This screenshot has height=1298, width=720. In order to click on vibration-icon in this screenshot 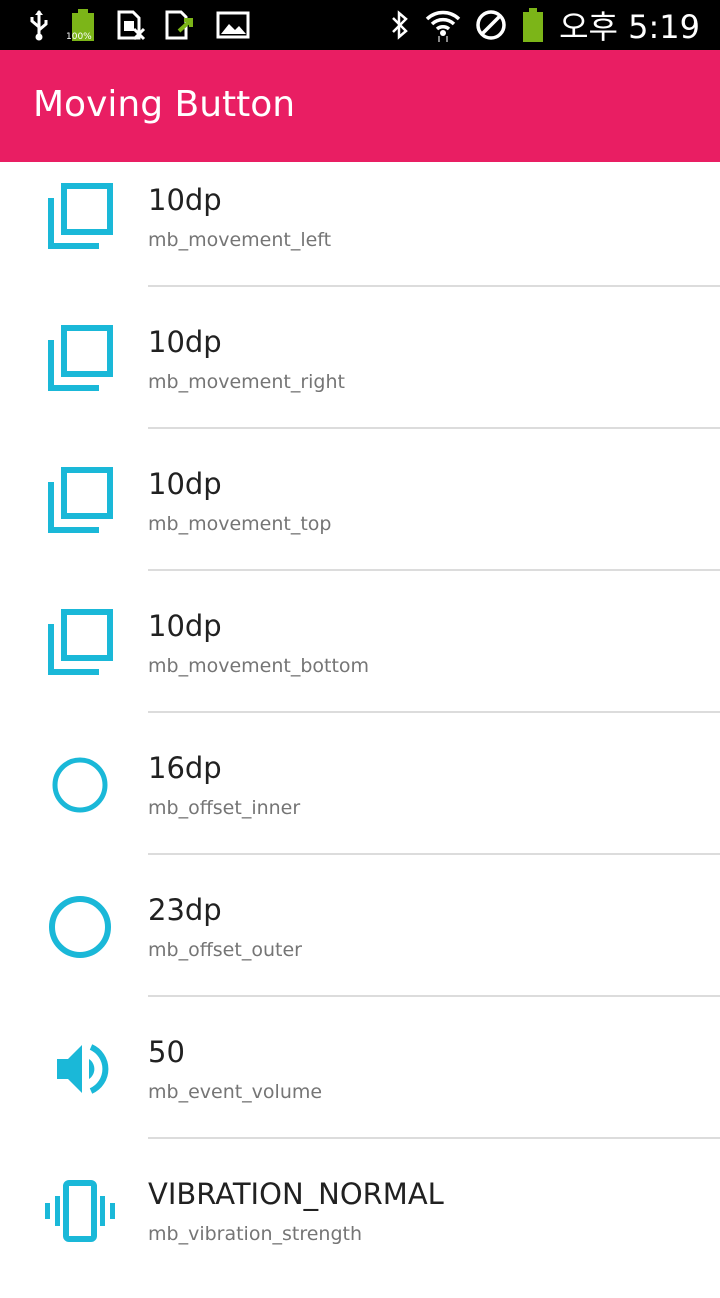, I will do `click(80, 1211)`.